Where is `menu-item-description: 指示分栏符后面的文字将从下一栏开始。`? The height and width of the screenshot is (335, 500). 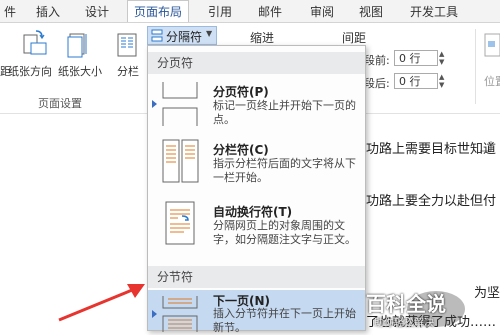
menu-item-description: 指示分栏符后面的文字将从下一栏开始。 is located at coordinates (284, 170).